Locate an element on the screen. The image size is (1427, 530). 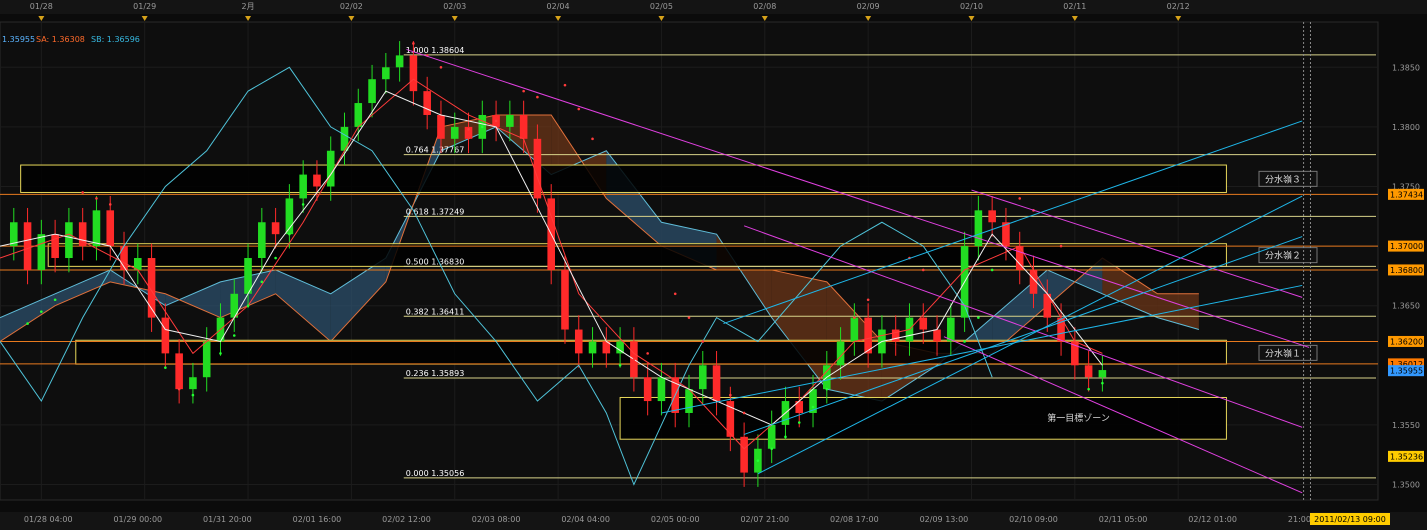
fib-label: 1.000 1.38604 is located at coordinates (435, 50).